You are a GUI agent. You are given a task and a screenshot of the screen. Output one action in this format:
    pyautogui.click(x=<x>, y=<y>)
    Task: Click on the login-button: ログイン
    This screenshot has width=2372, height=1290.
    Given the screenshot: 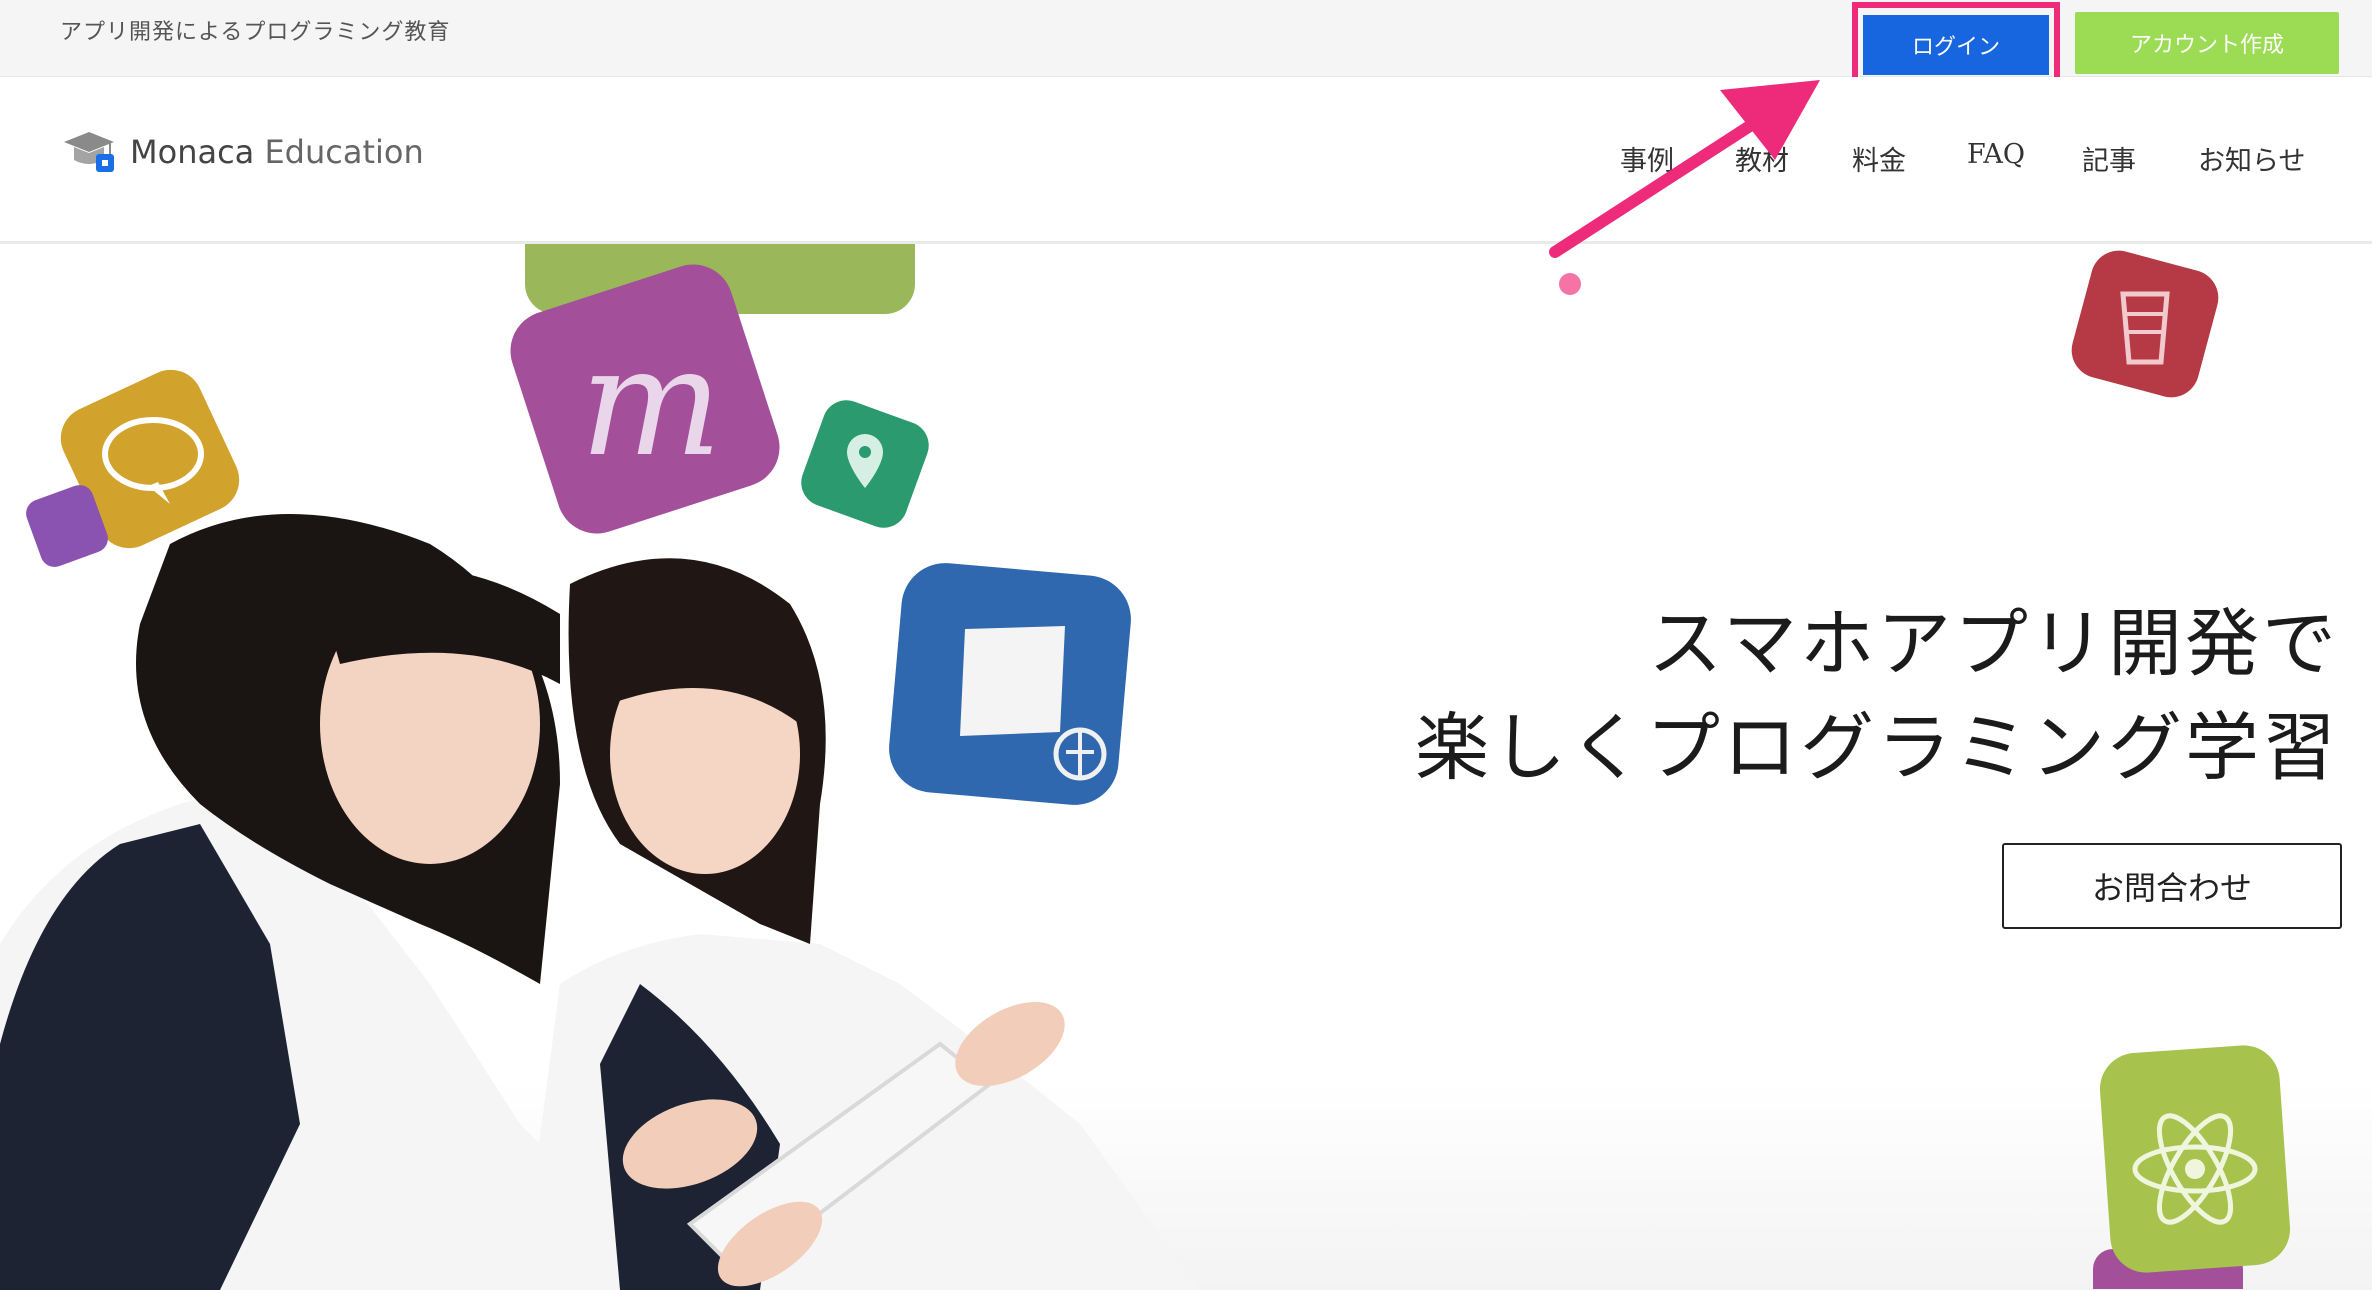 What is the action you would take?
    pyautogui.click(x=1956, y=45)
    